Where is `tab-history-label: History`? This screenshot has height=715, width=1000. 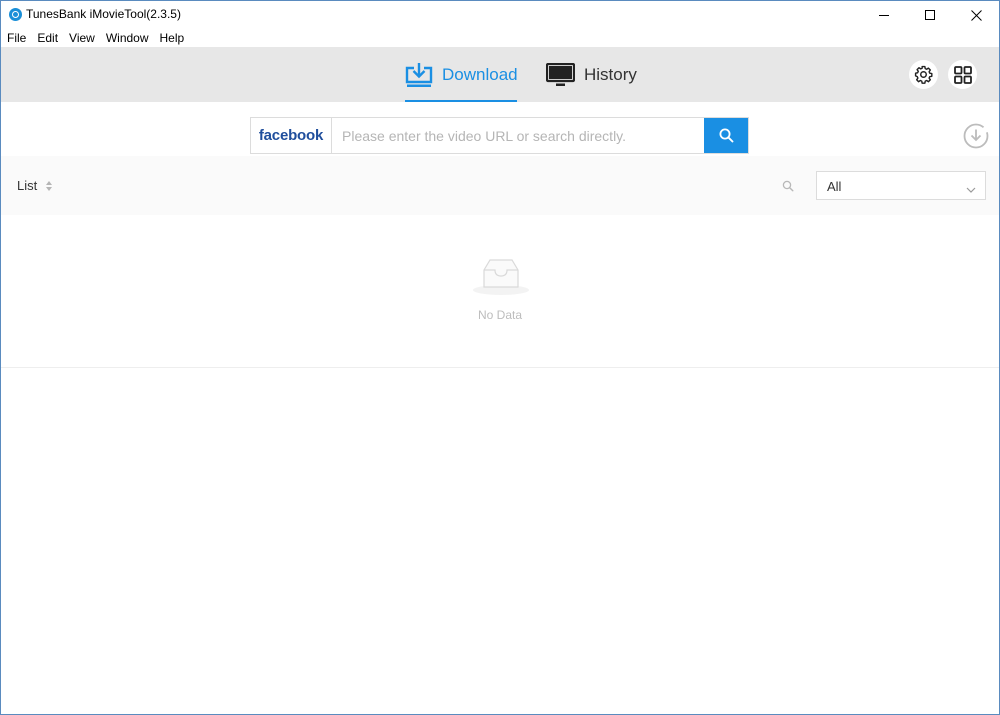
tab-history-label: History is located at coordinates (610, 74).